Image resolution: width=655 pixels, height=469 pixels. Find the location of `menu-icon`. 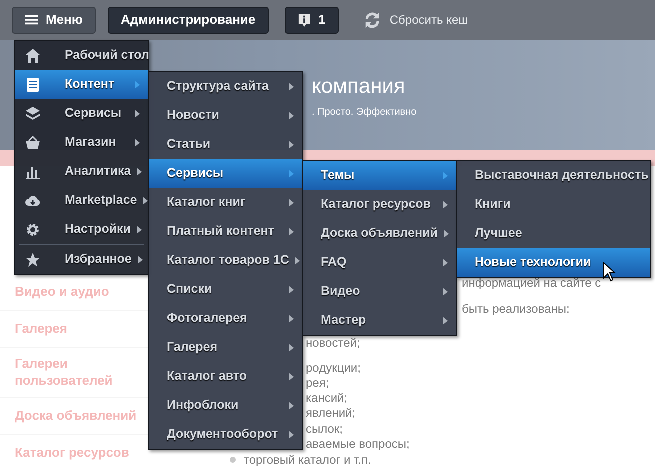

menu-icon is located at coordinates (31, 20).